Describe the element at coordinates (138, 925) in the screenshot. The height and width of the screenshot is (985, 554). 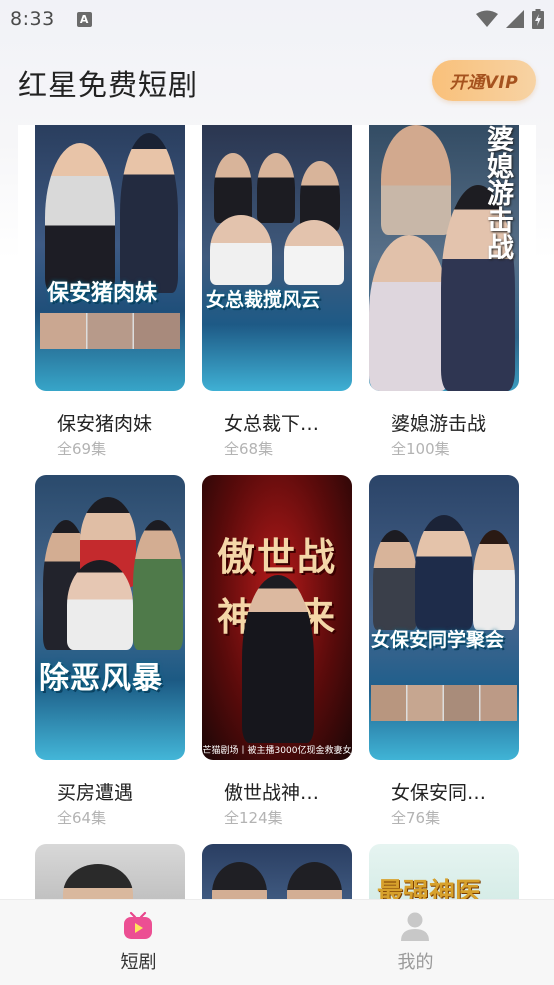
I see `tv-play-icon` at that location.